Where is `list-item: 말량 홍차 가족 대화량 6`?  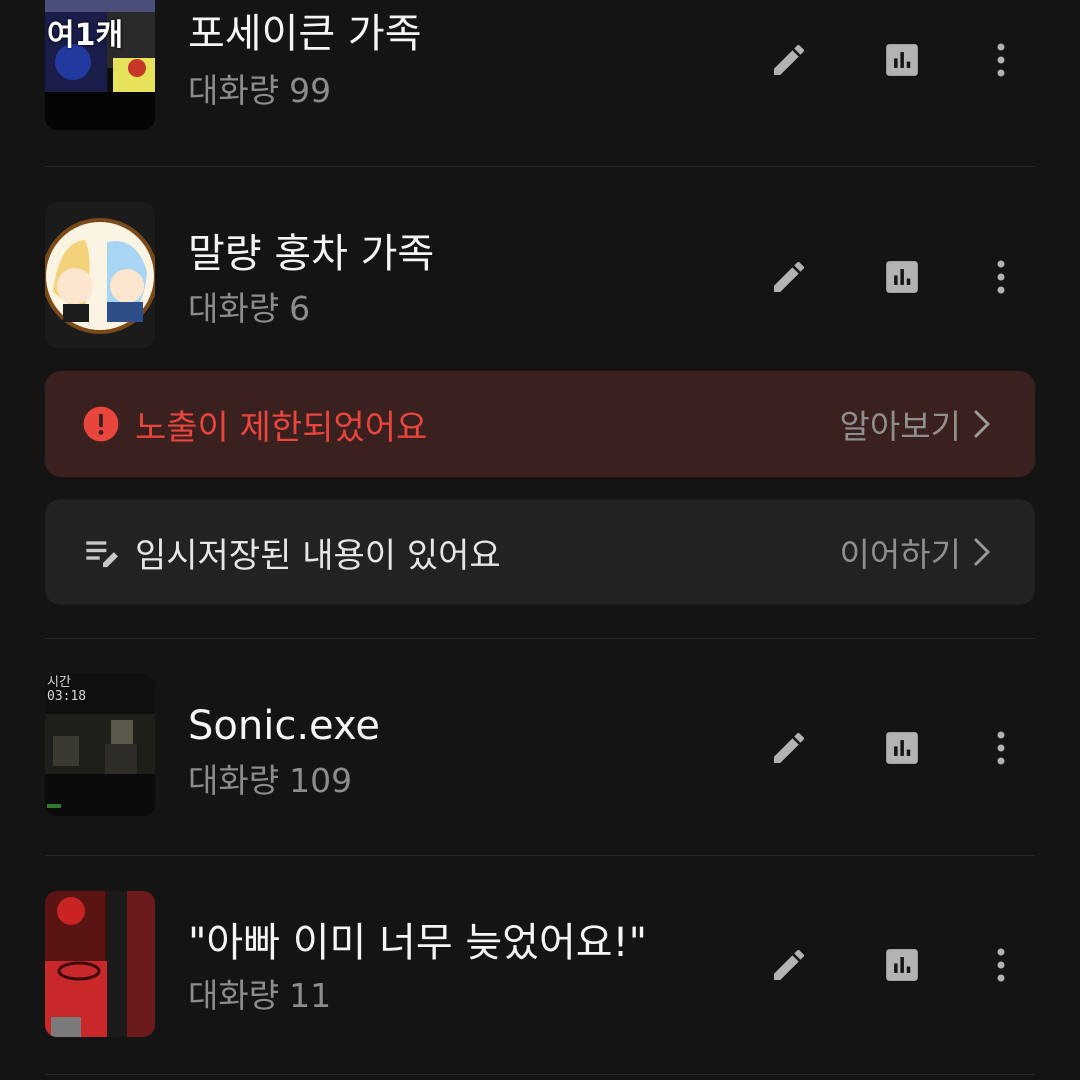
list-item: 말량 홍차 가족 대화량 6 is located at coordinates (540, 275).